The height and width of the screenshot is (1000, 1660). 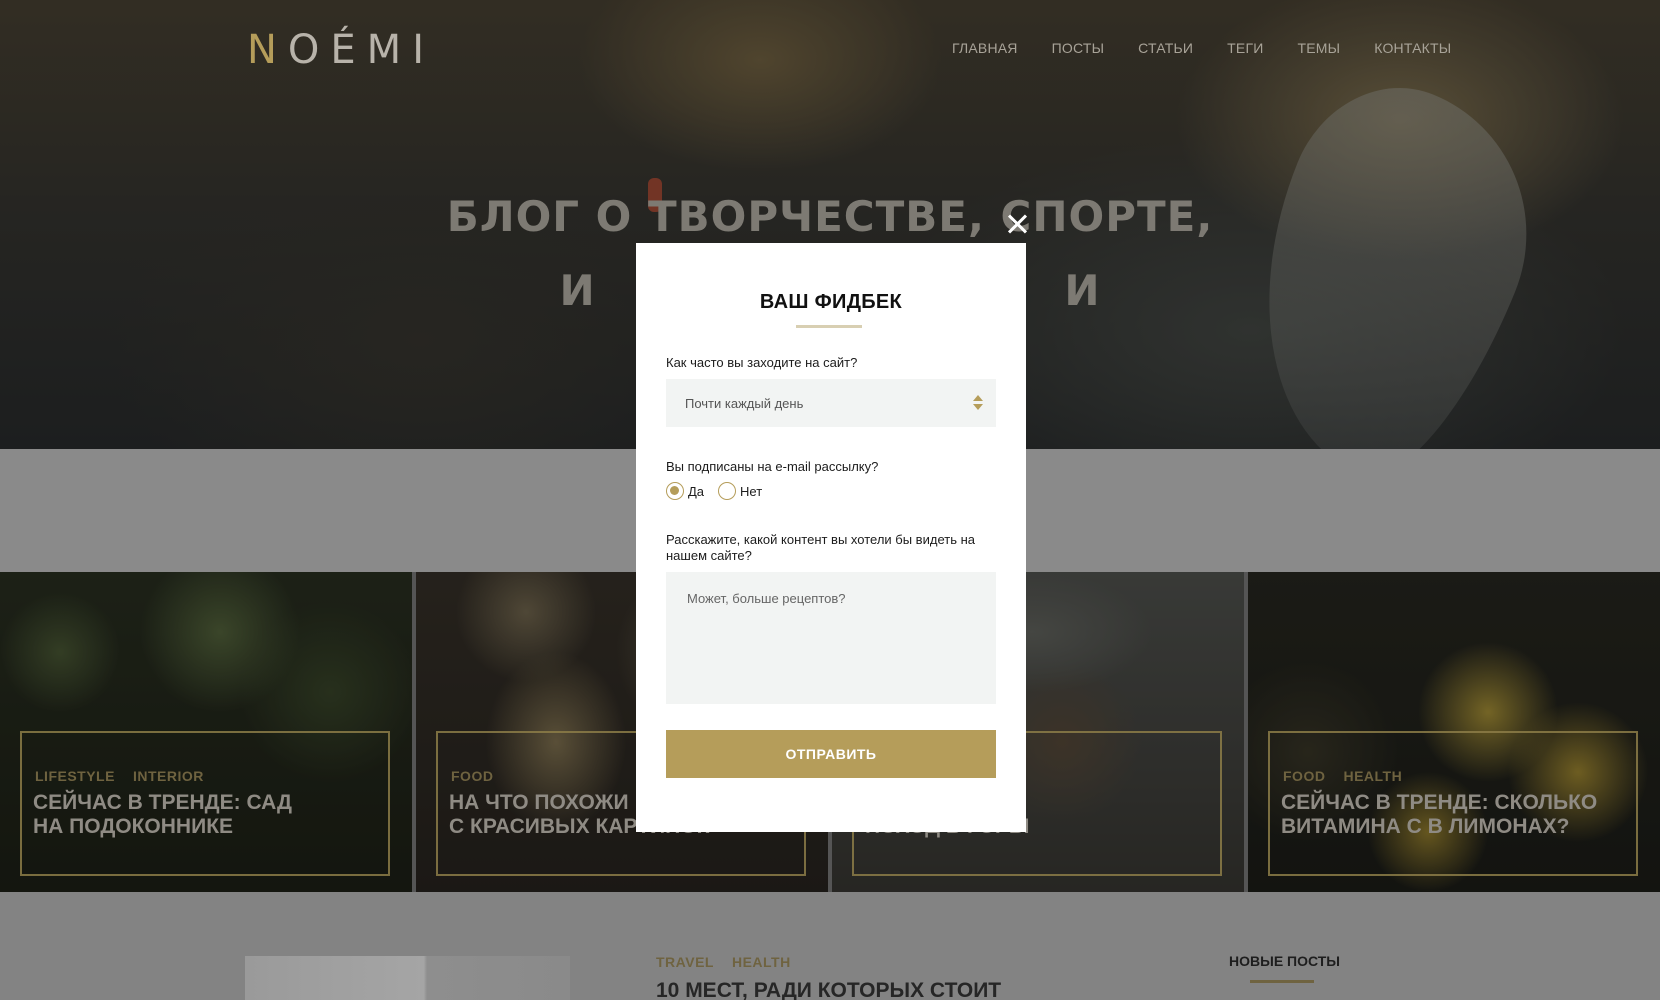 I want to click on card-tag: HEALTH, so click(x=1372, y=776).